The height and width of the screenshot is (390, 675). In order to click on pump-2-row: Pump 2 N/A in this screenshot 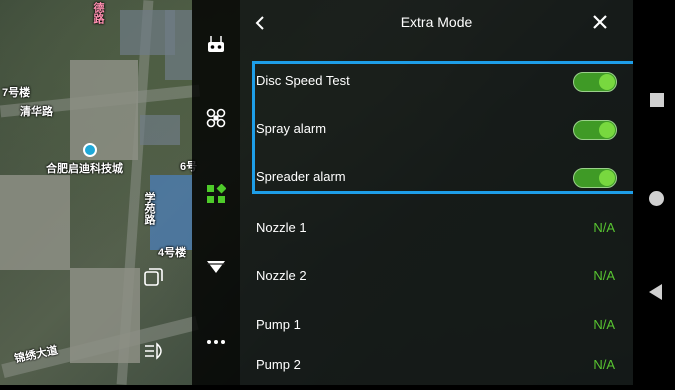, I will do `click(436, 366)`.